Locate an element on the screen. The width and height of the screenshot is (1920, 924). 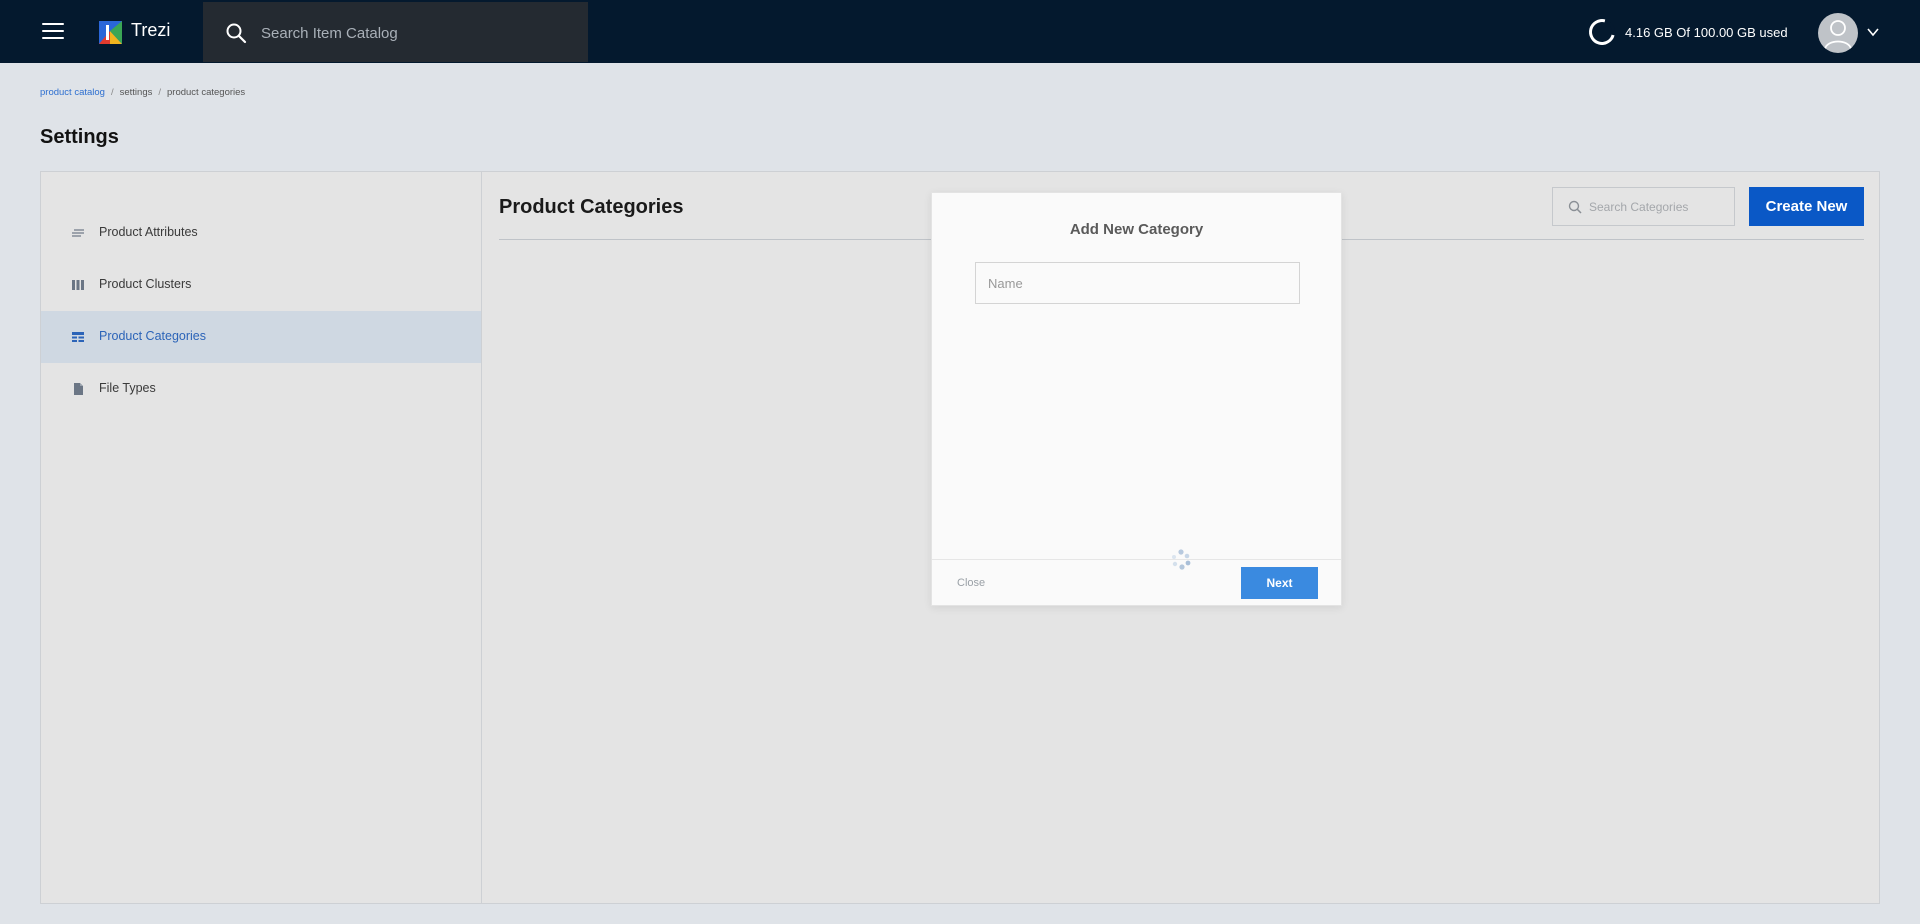
trezi-logo is located at coordinates (110, 32).